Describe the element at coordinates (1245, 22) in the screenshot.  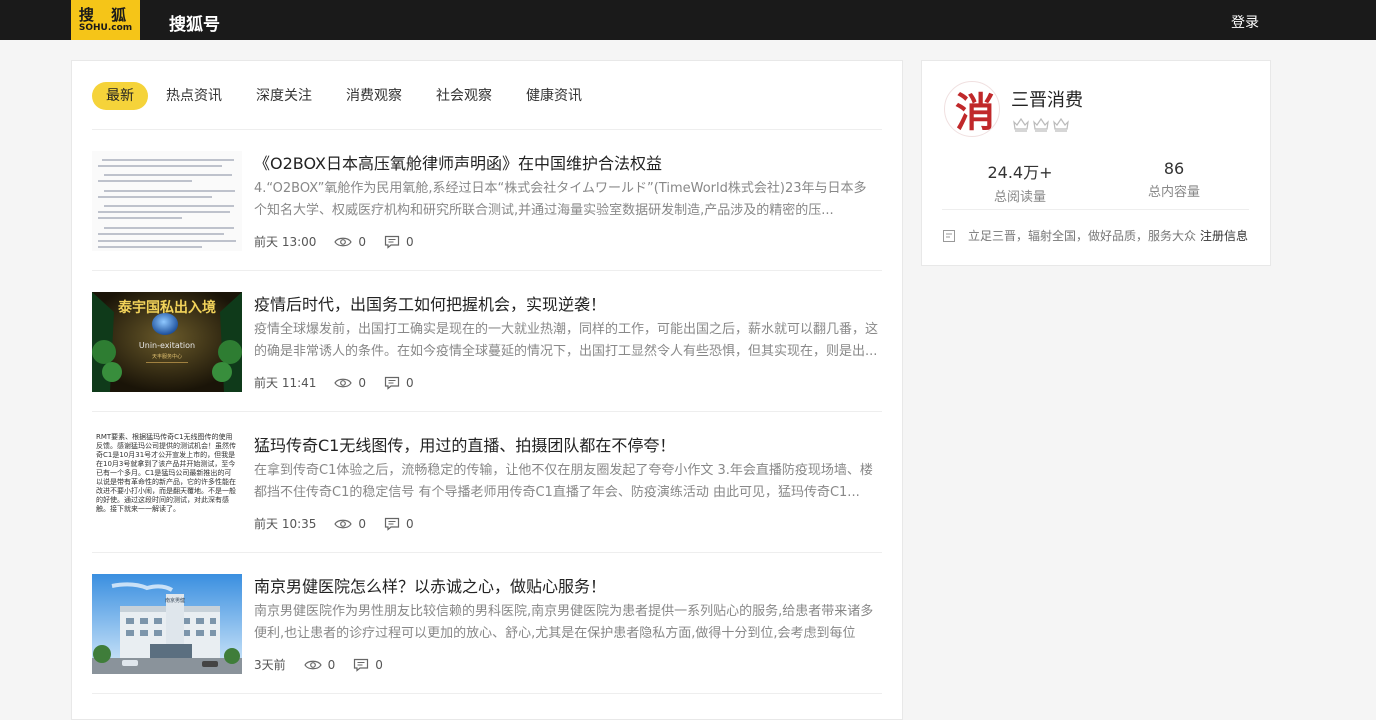
I see `login-link: 登录` at that location.